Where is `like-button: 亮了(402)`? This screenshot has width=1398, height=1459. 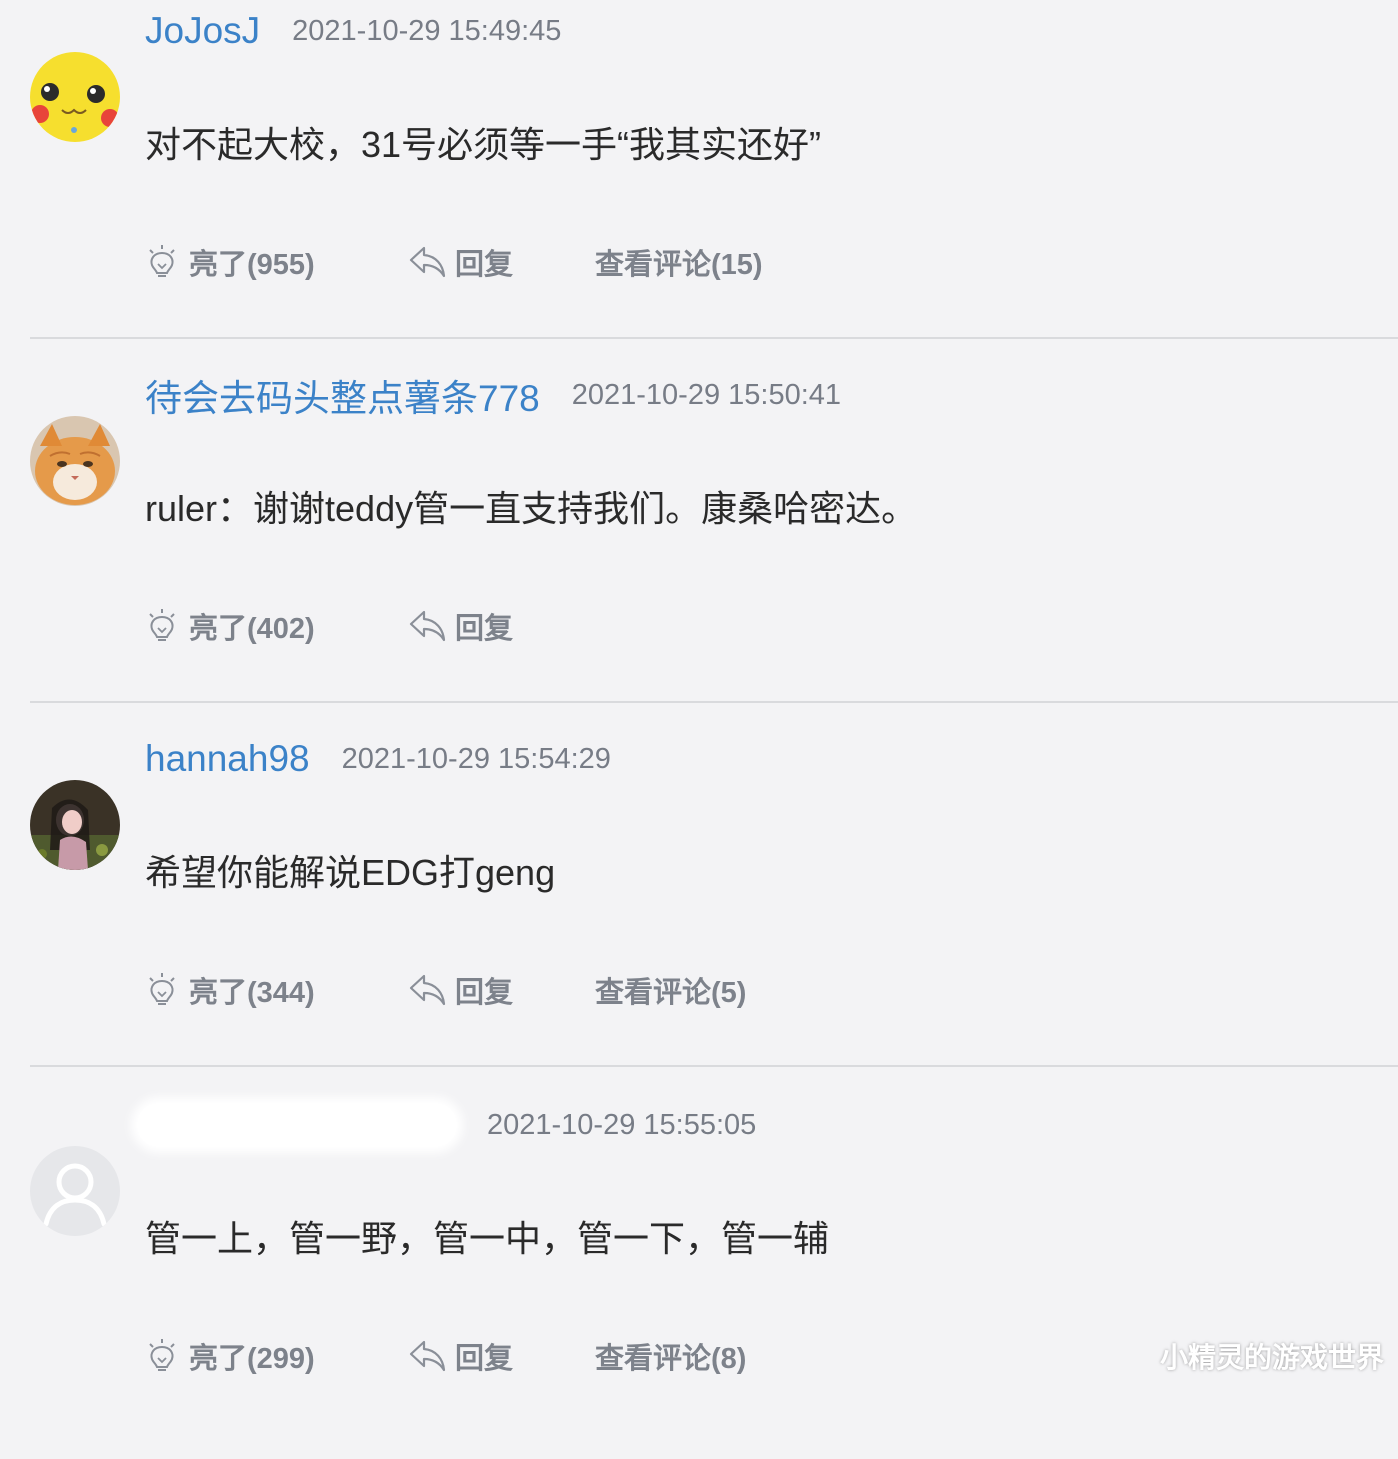
like-button: 亮了(402) is located at coordinates (277, 626).